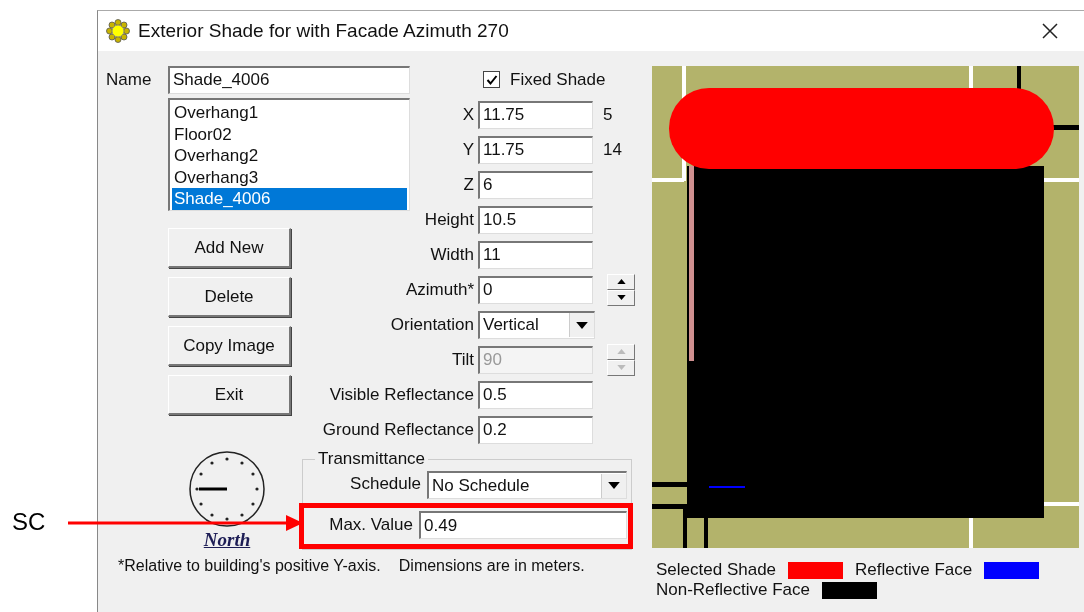  What do you see at coordinates (229, 395) in the screenshot?
I see `dialog-button: Exit` at bounding box center [229, 395].